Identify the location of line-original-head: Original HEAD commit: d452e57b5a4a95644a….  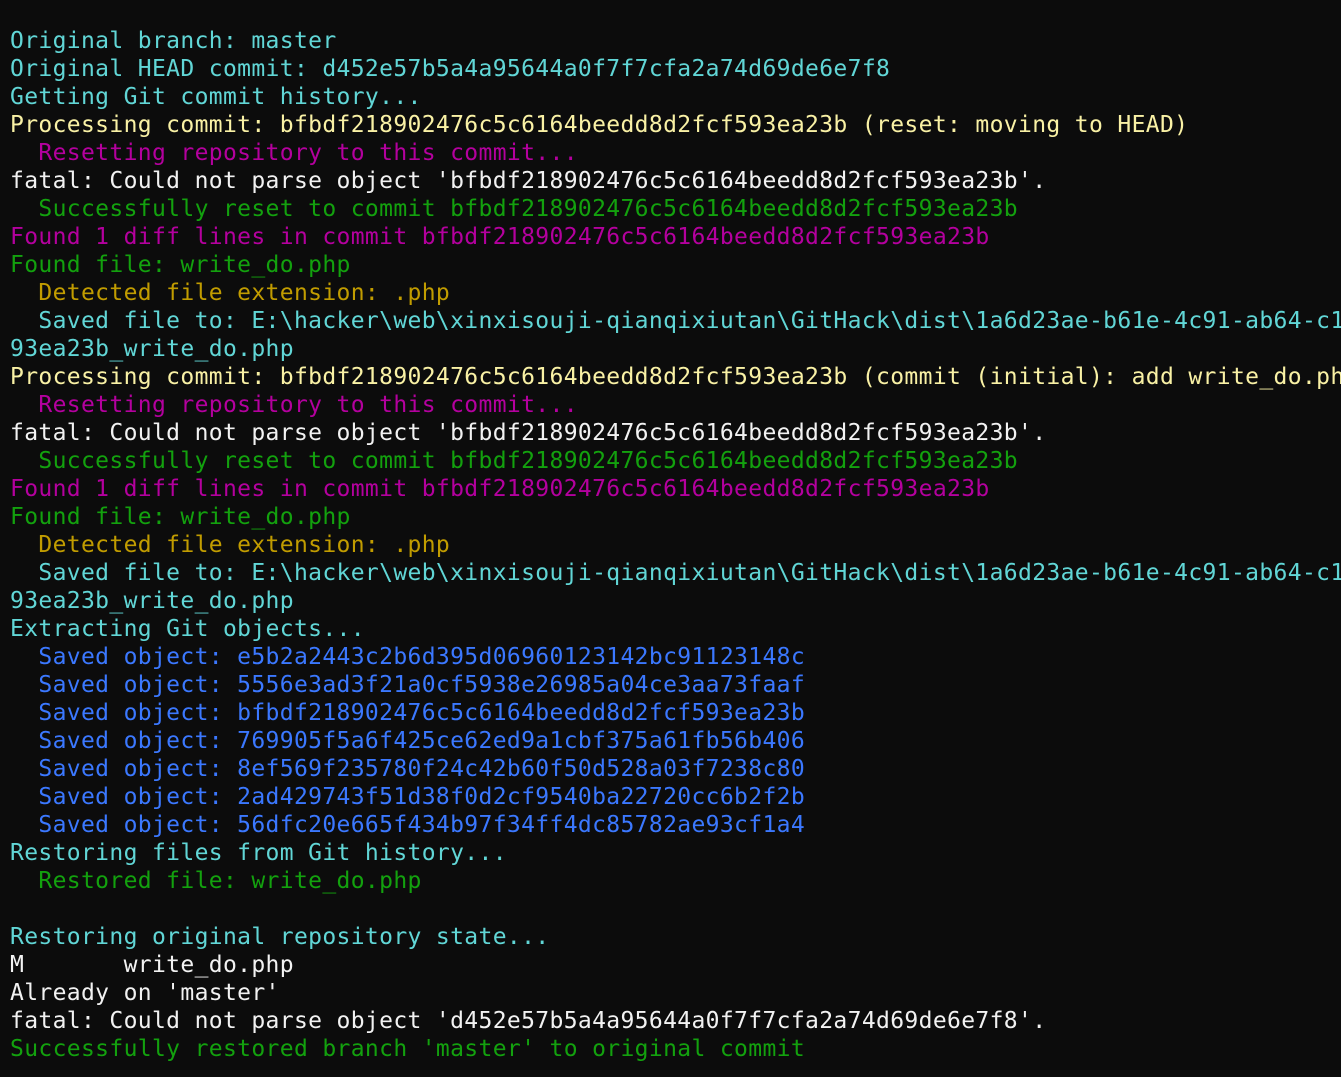
(450, 69).